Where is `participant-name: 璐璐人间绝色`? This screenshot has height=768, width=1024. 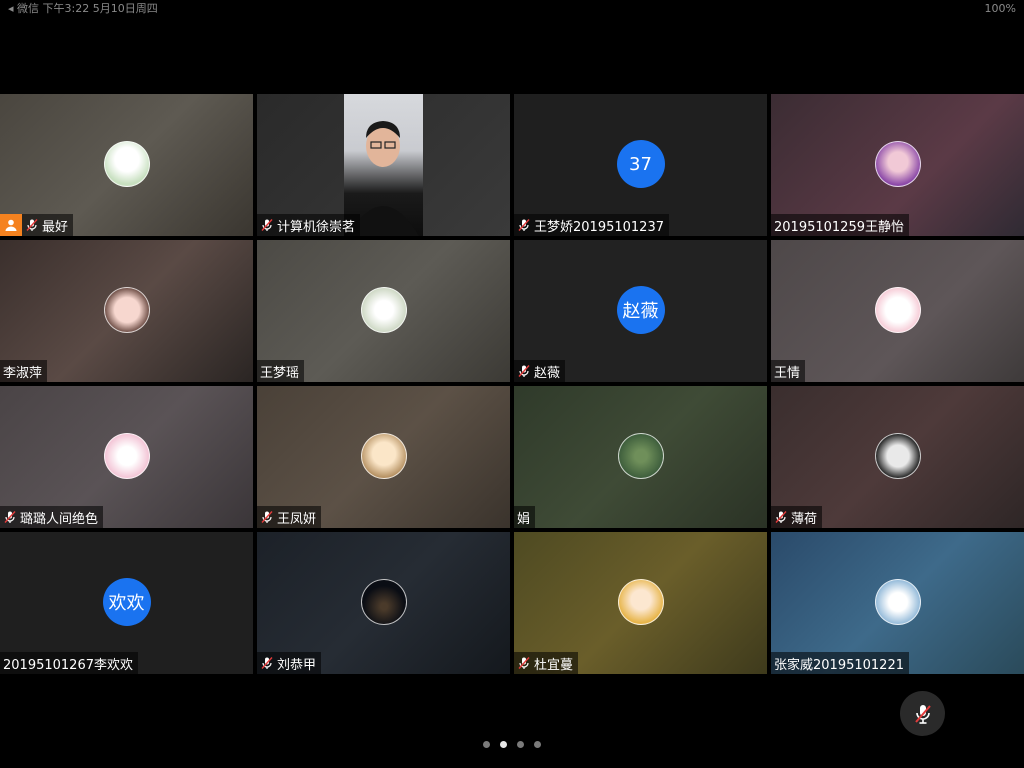 participant-name: 璐璐人间绝色 is located at coordinates (59, 519).